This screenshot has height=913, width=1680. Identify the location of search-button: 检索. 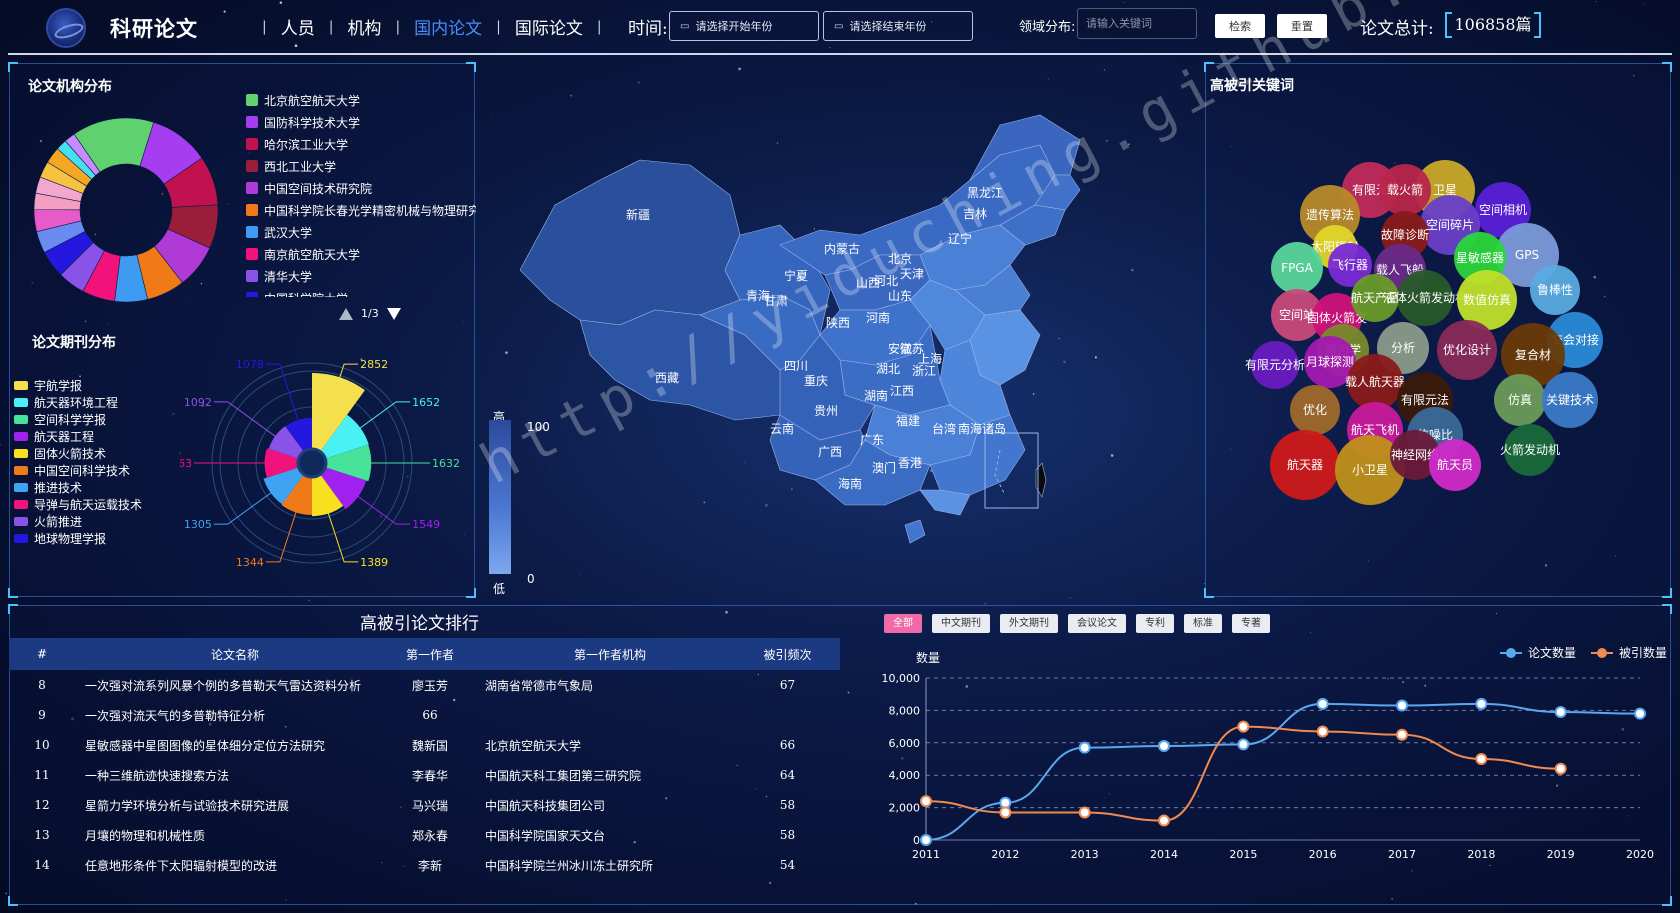
(1240, 26).